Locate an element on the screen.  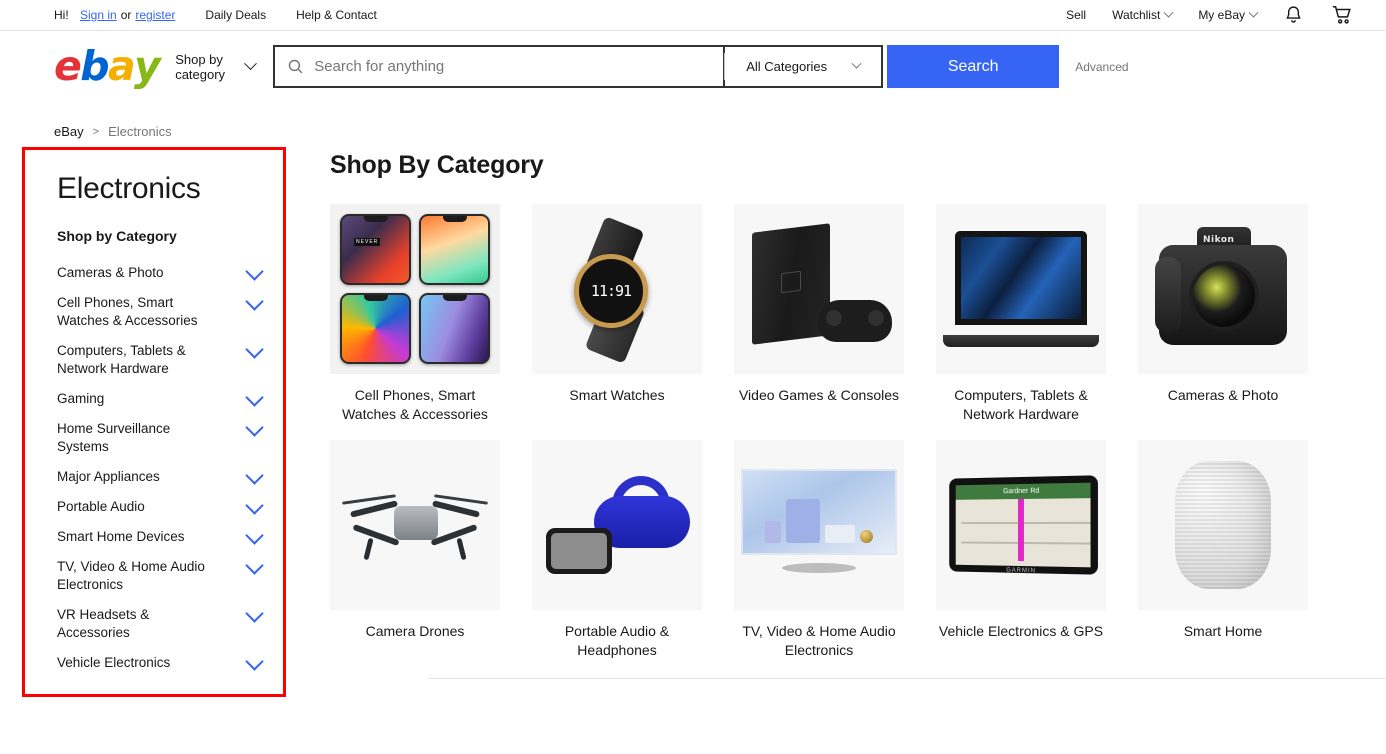
tile-label: Smart Home is located at coordinates (1223, 631).